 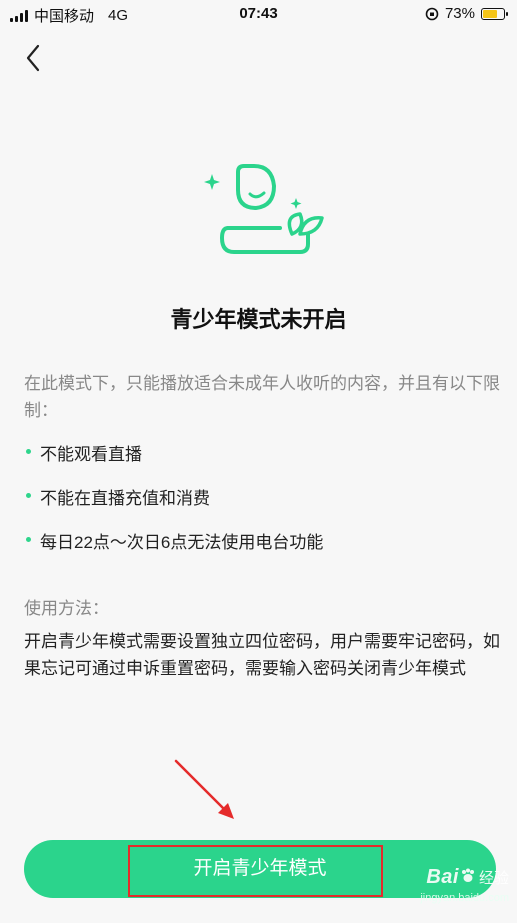 I want to click on status-bar: 中国移动 4G 07:43 73%, so click(x=258, y=14).